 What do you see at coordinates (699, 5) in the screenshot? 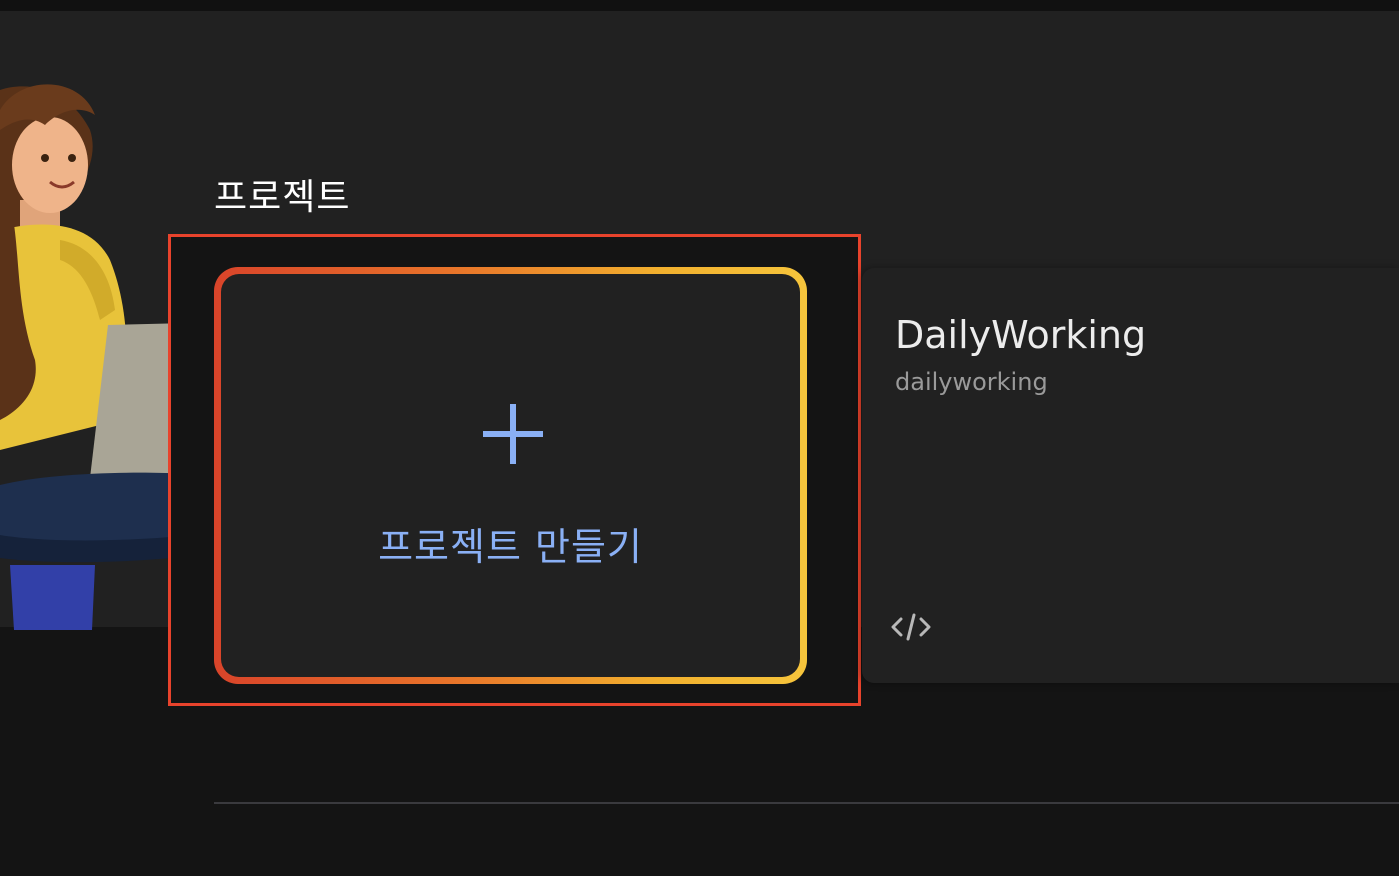
I see `top-bar` at bounding box center [699, 5].